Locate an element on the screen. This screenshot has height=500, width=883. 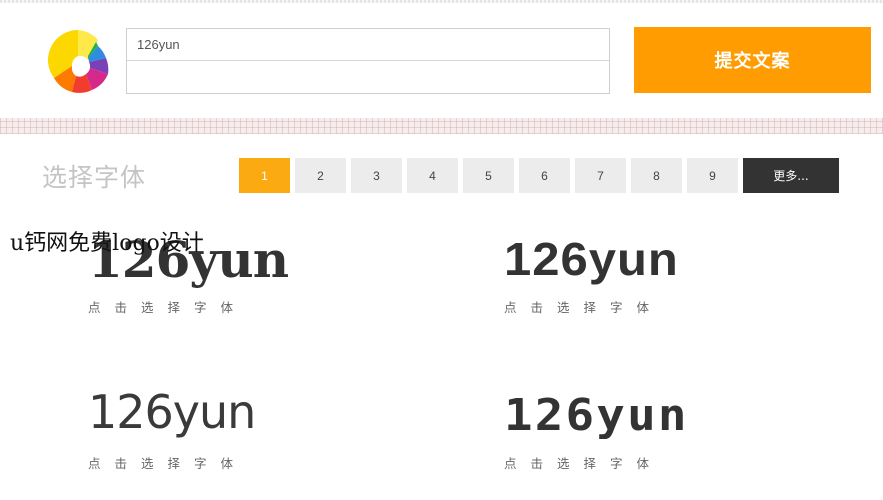
subtext-input-row is located at coordinates (368, 77).